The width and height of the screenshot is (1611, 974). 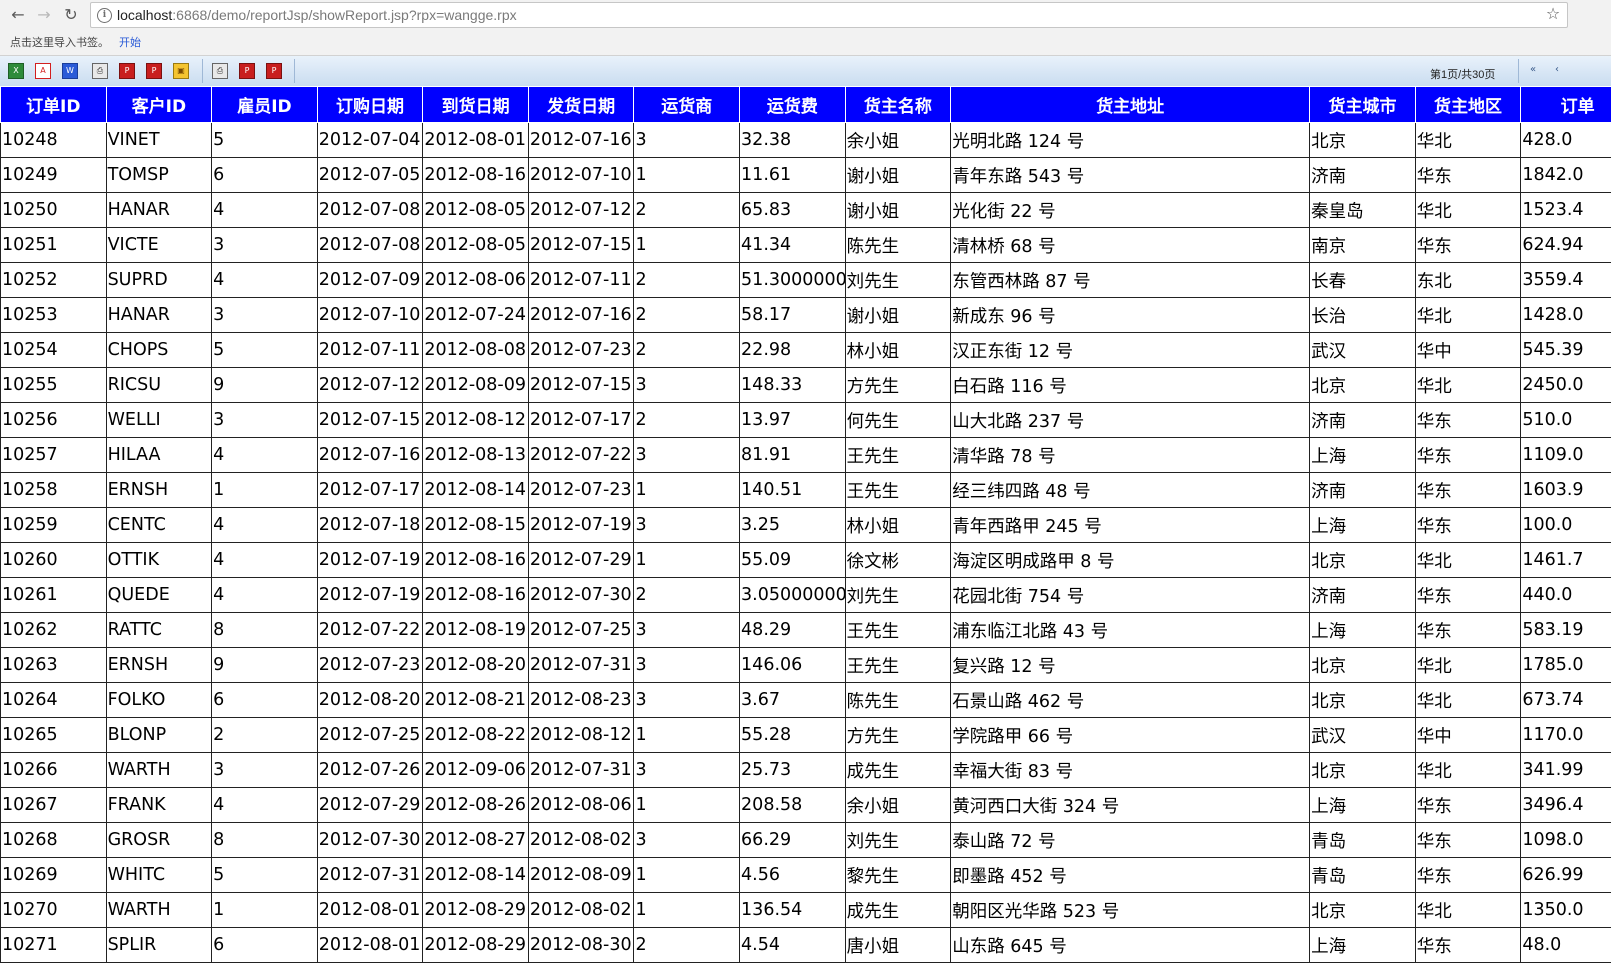 I want to click on table-cell: 唐小姐, so click(x=898, y=945).